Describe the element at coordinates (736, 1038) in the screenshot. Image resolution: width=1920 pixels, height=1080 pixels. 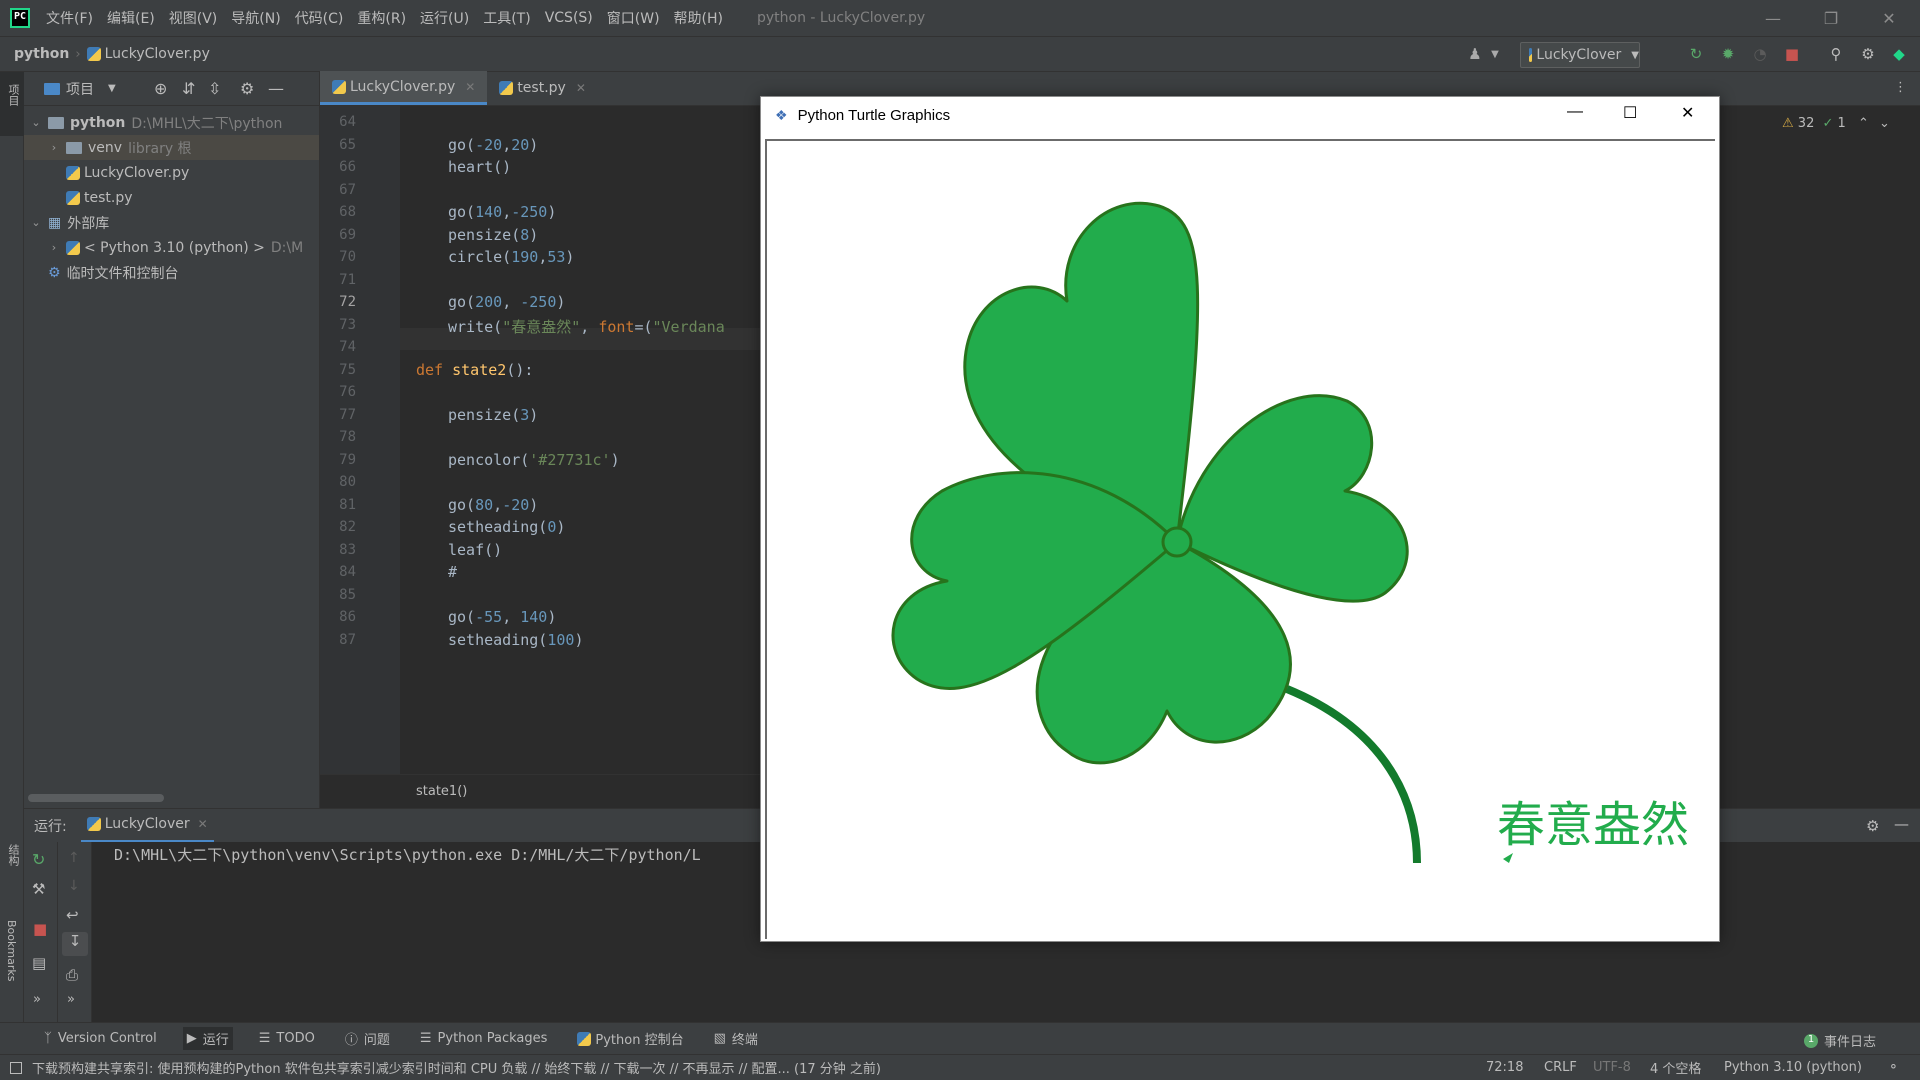
I see `tool-terminal: ▧ 终端` at that location.